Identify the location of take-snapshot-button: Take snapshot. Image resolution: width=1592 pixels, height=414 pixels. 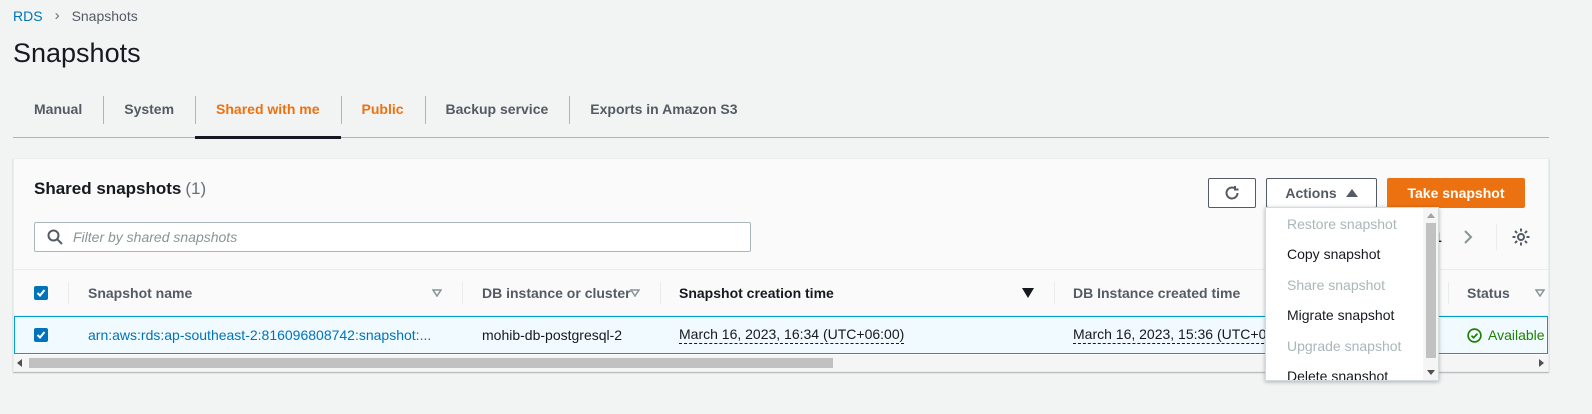
(1456, 193).